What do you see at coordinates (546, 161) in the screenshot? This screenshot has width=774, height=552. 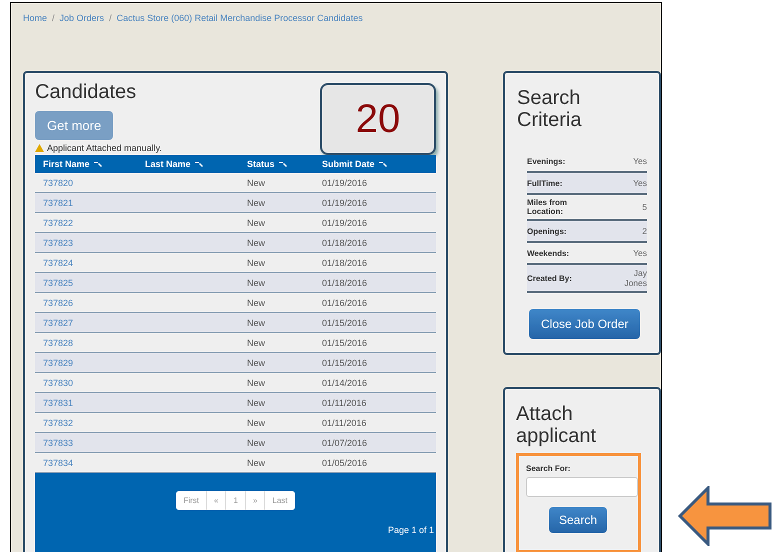 I see `criteria-label: Evenings:` at bounding box center [546, 161].